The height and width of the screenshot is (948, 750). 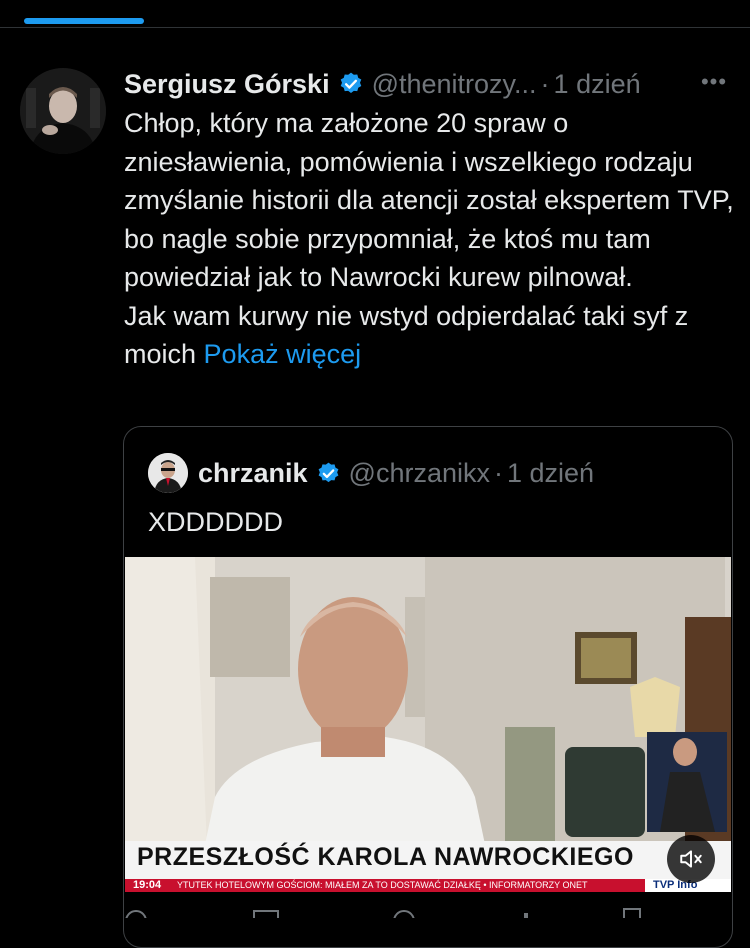 What do you see at coordinates (404, 914) in the screenshot?
I see `like-icon` at bounding box center [404, 914].